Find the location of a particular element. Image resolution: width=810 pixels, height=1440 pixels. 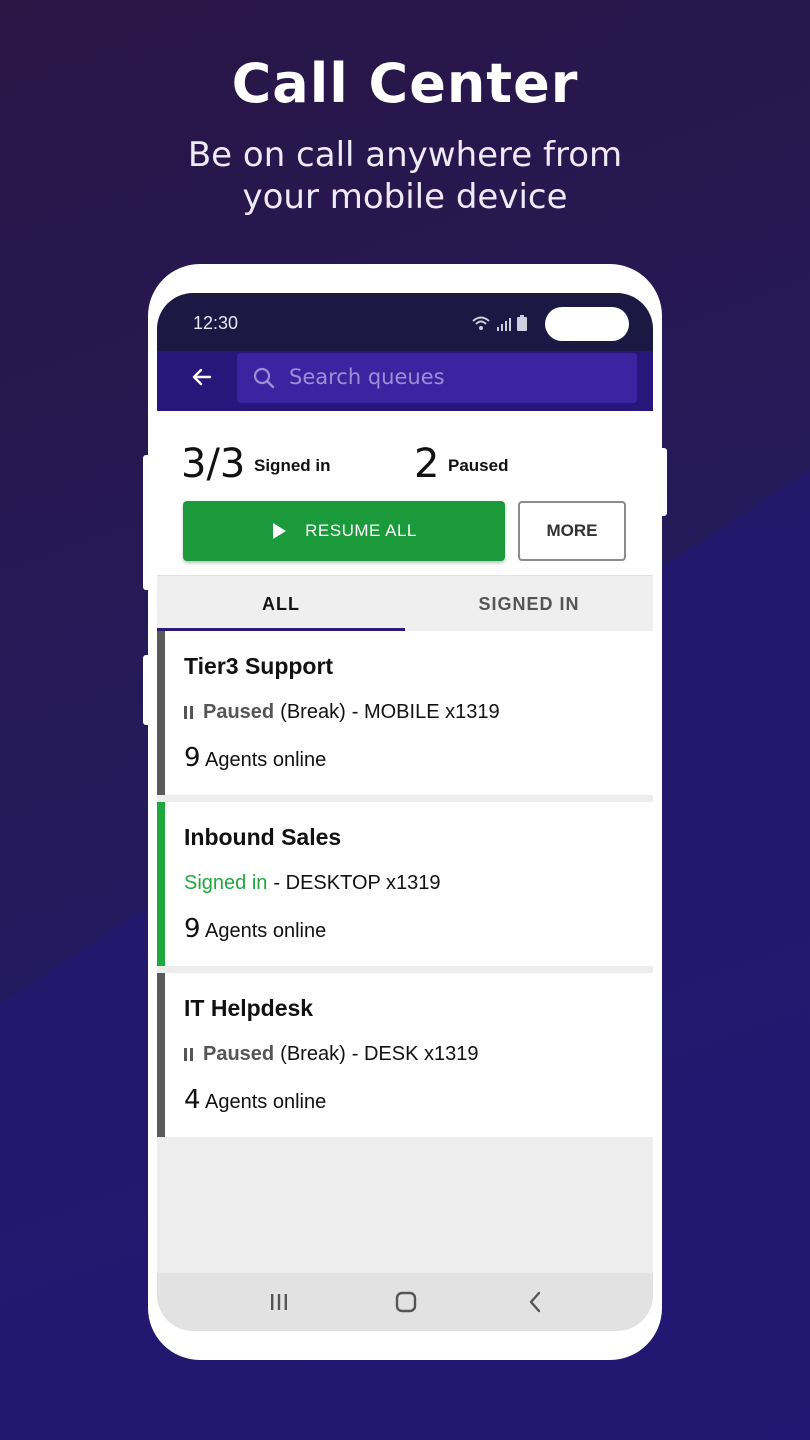

agents-count: 4 is located at coordinates (192, 1100).